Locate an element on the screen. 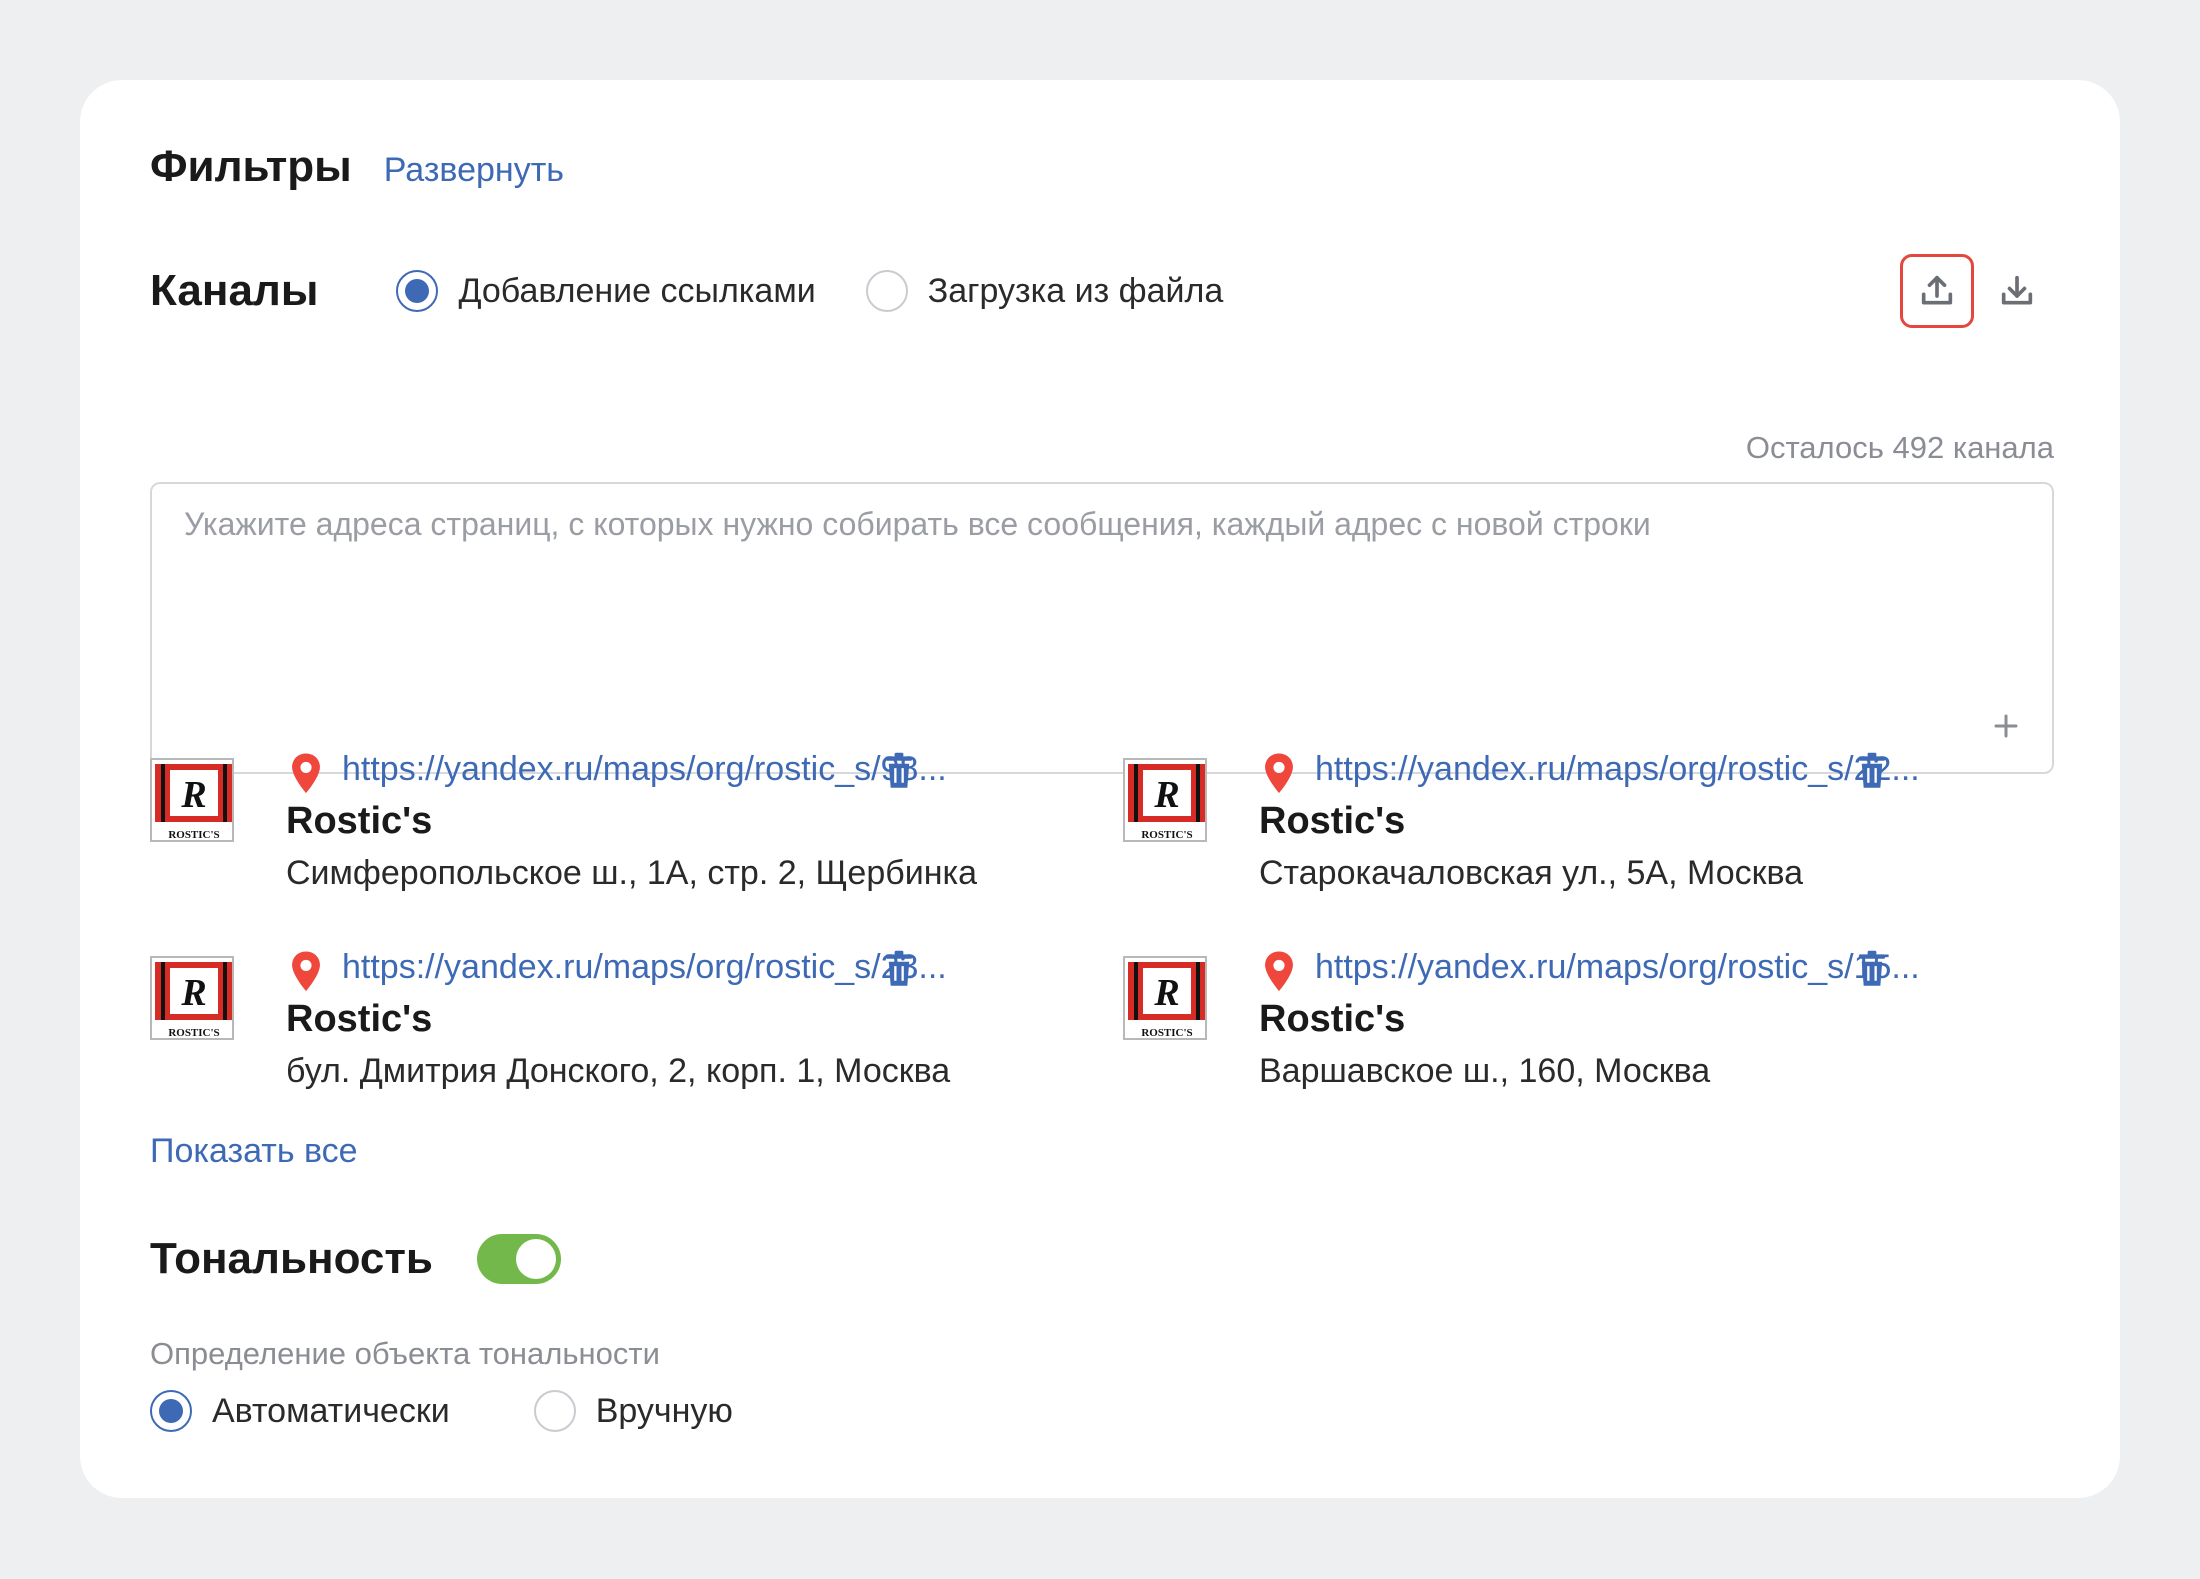 This screenshot has height=1579, width=2200. filters-header: Фильтры Развернуть is located at coordinates (357, 167).